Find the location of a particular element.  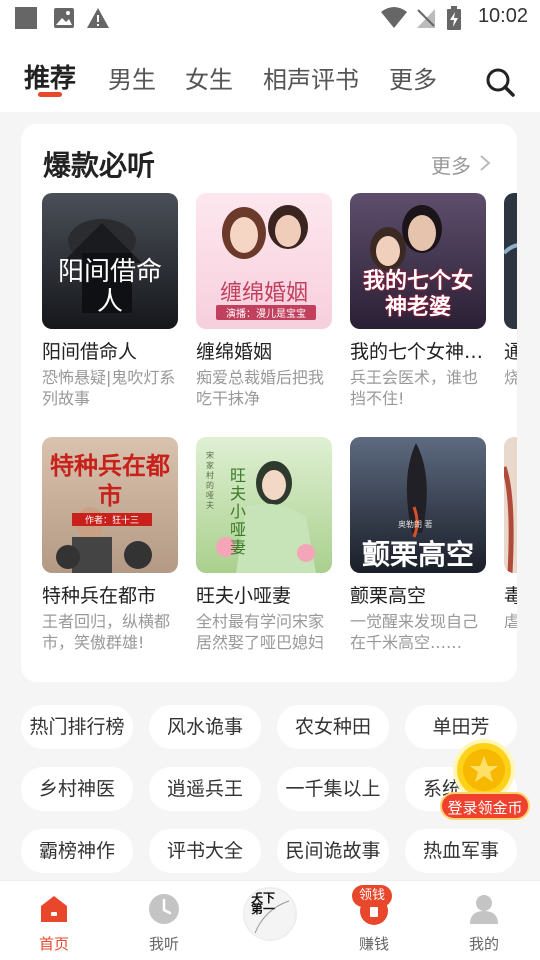

book-cover: 我的七个女神老婆 is located at coordinates (418, 261).